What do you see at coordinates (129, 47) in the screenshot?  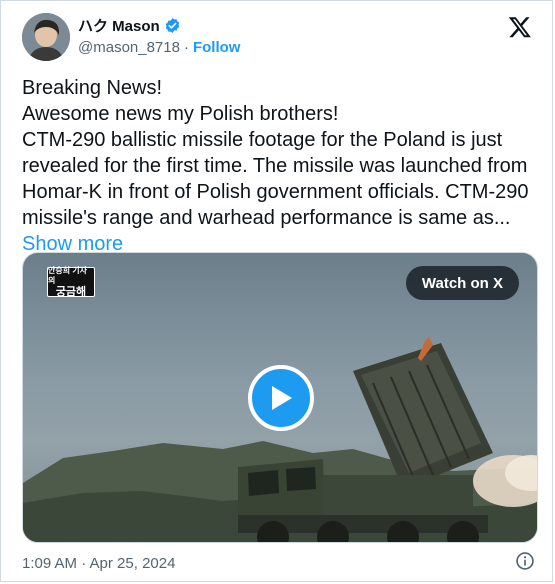 I see `author-handle: @mason_8718` at bounding box center [129, 47].